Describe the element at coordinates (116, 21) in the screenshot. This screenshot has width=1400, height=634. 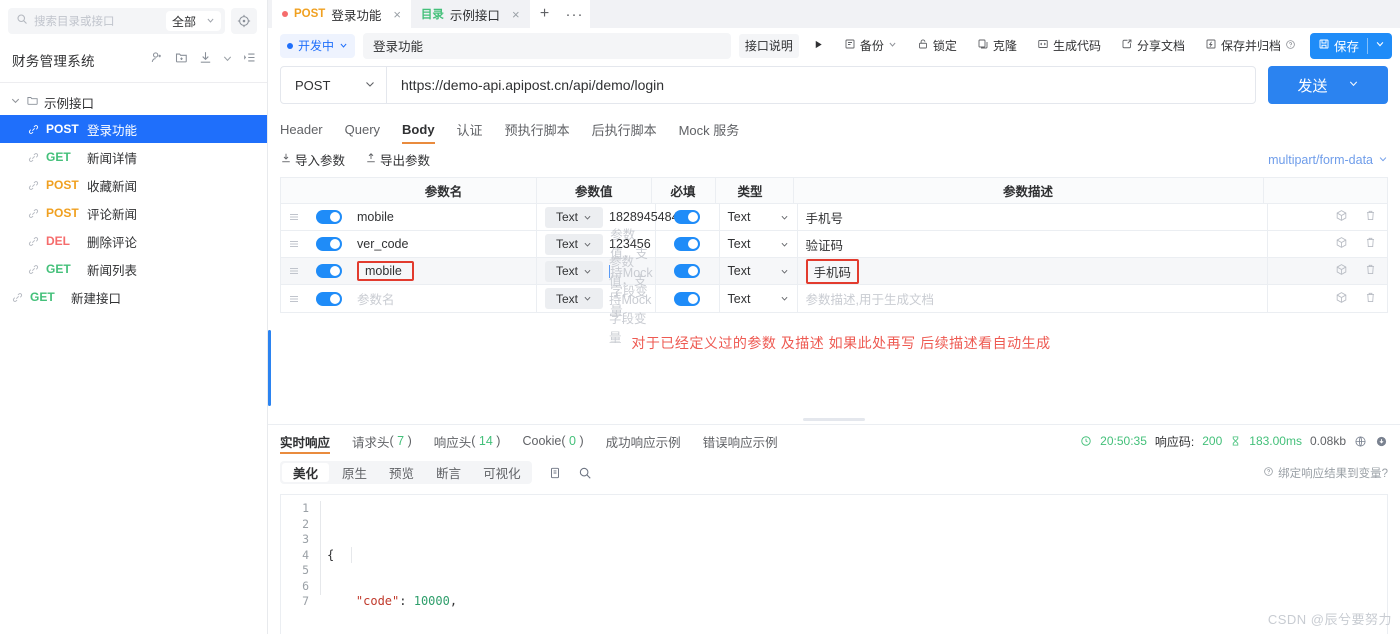
I see `search-input: 搜索目录或接口 全部` at that location.